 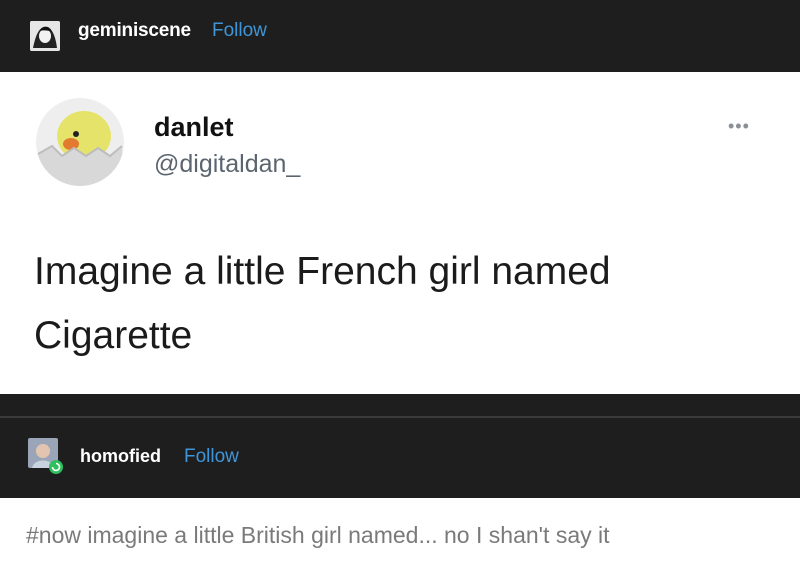 What do you see at coordinates (400, 406) in the screenshot?
I see `post-divider` at bounding box center [400, 406].